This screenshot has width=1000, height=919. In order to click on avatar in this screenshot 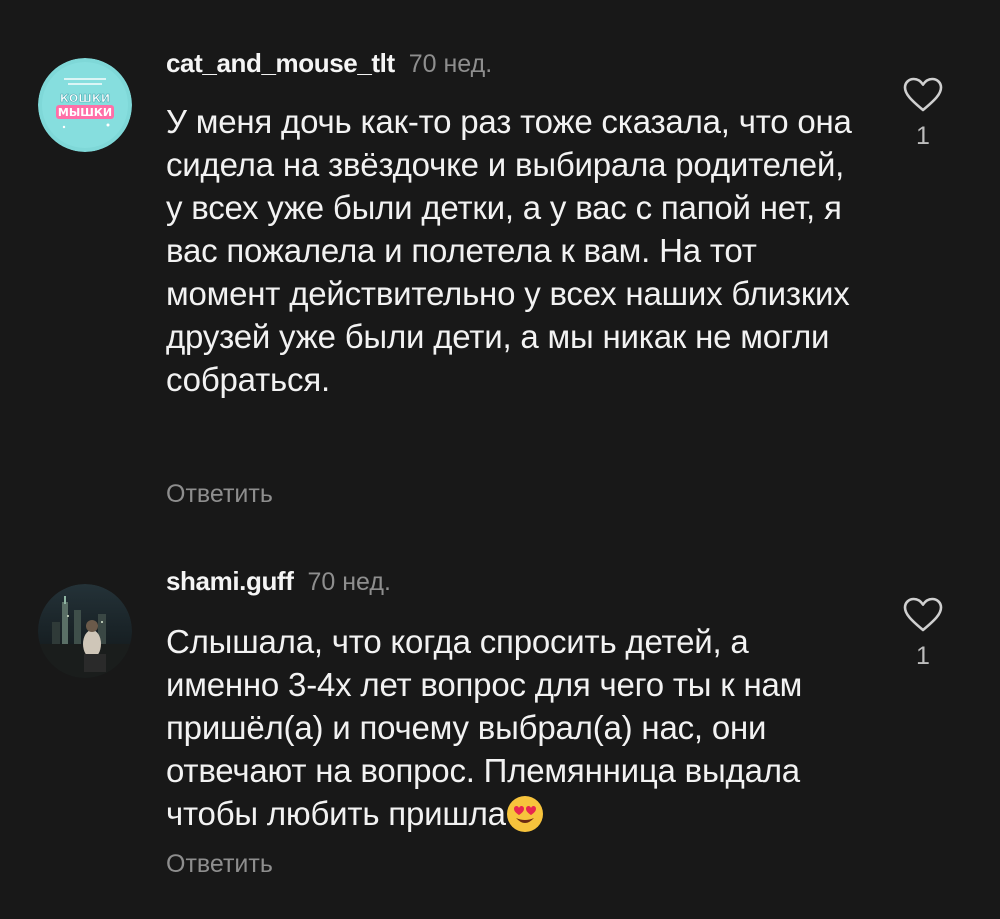, I will do `click(85, 631)`.